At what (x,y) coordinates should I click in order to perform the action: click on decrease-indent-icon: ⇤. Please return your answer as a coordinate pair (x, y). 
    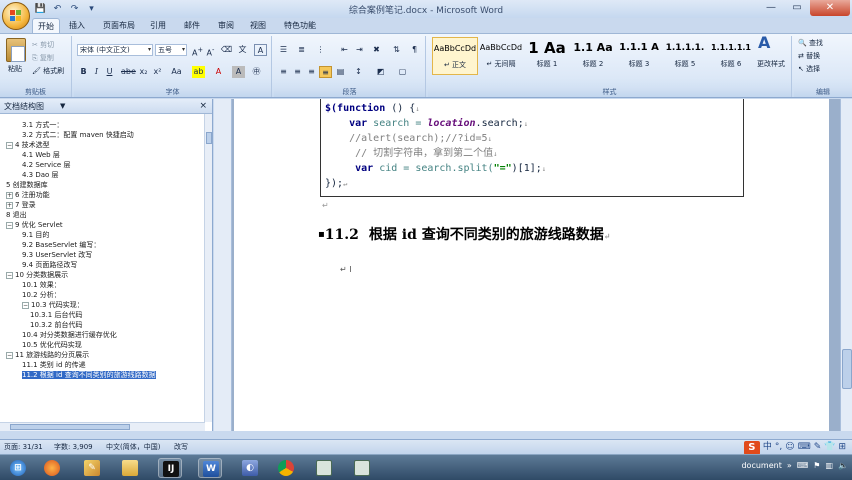
    Looking at the image, I should click on (344, 50).